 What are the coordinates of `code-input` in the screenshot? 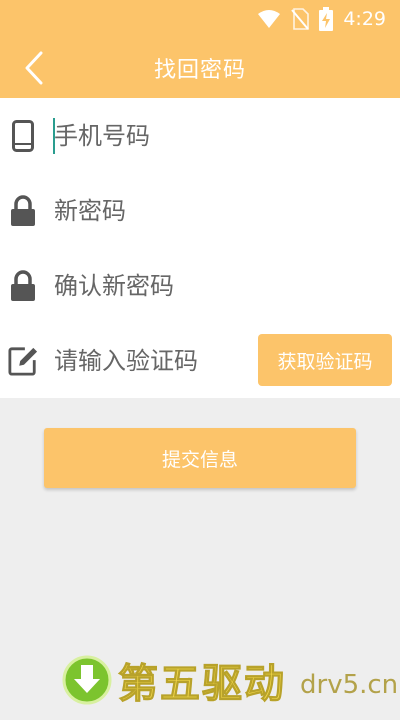 It's located at (149, 361).